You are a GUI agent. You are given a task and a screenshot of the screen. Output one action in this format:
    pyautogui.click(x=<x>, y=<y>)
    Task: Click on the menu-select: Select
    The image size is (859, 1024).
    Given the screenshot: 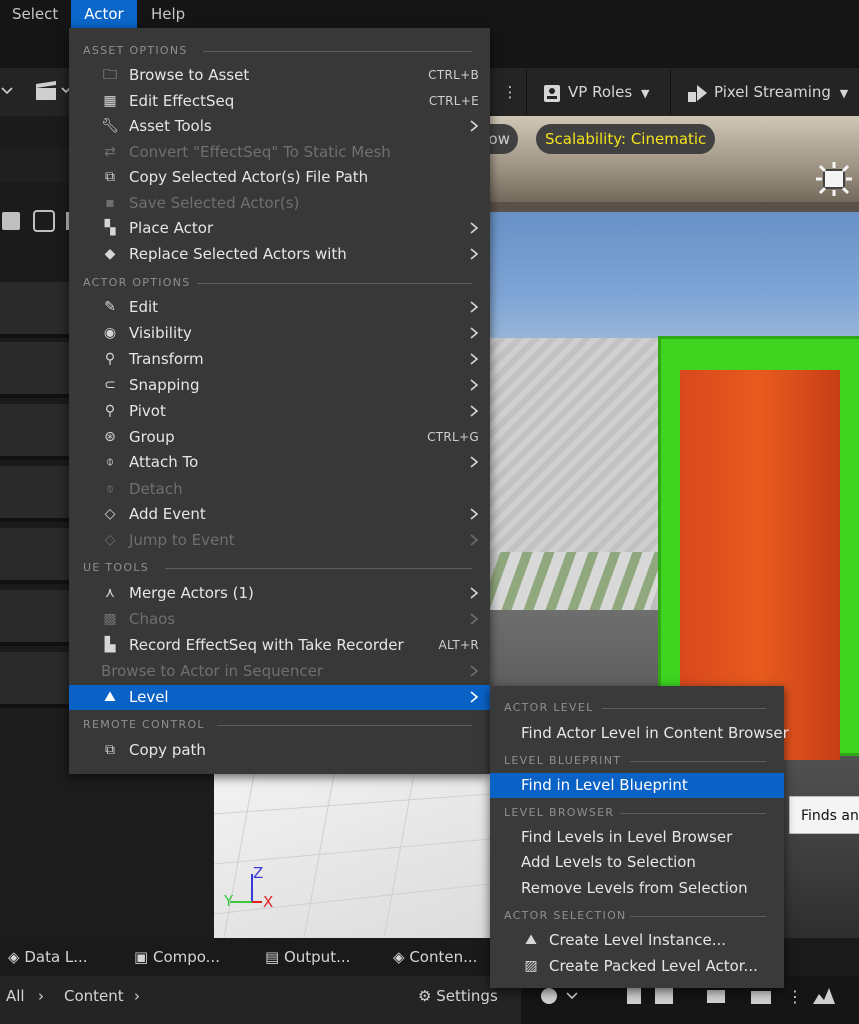 What is the action you would take?
    pyautogui.click(x=35, y=14)
    